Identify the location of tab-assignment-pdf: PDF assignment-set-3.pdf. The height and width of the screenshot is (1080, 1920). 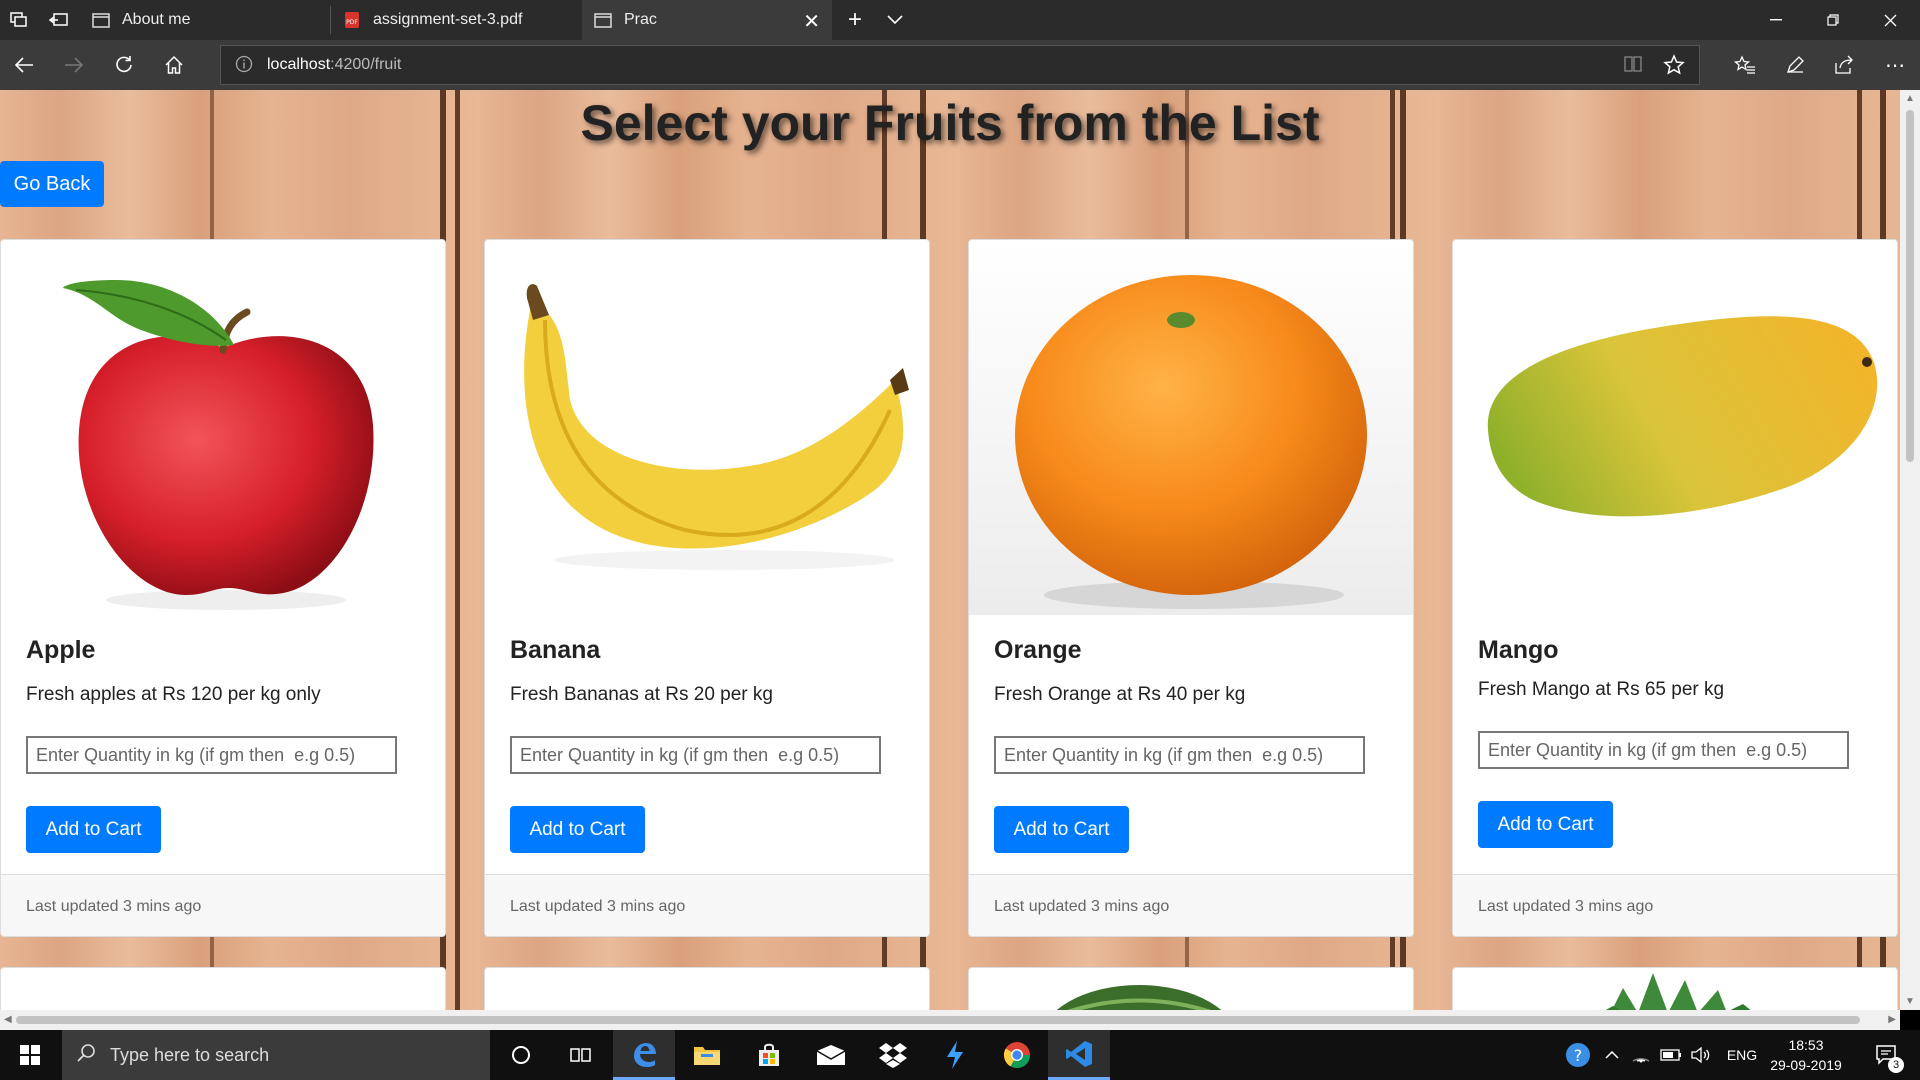
(456, 20).